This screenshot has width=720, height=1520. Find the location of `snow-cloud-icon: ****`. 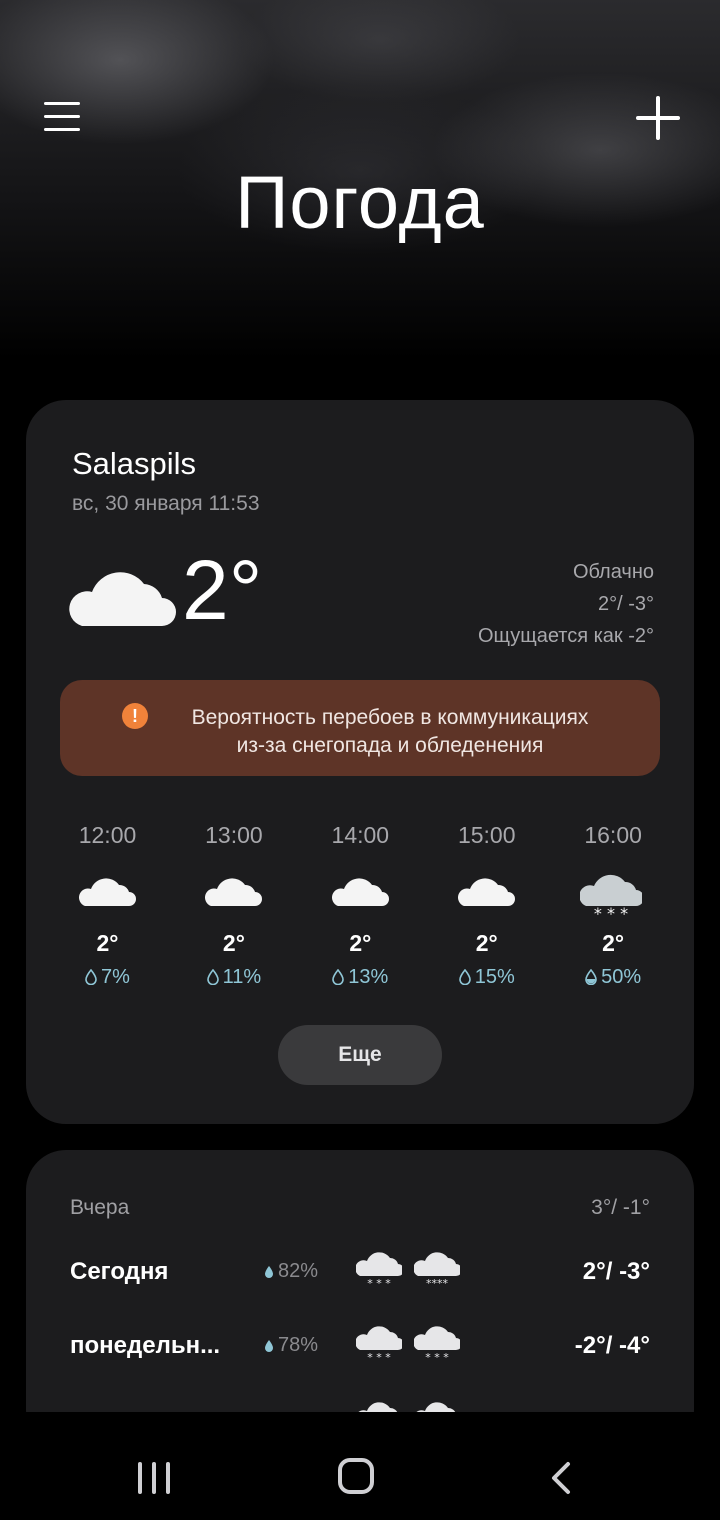

snow-cloud-icon: **** is located at coordinates (438, 1271).